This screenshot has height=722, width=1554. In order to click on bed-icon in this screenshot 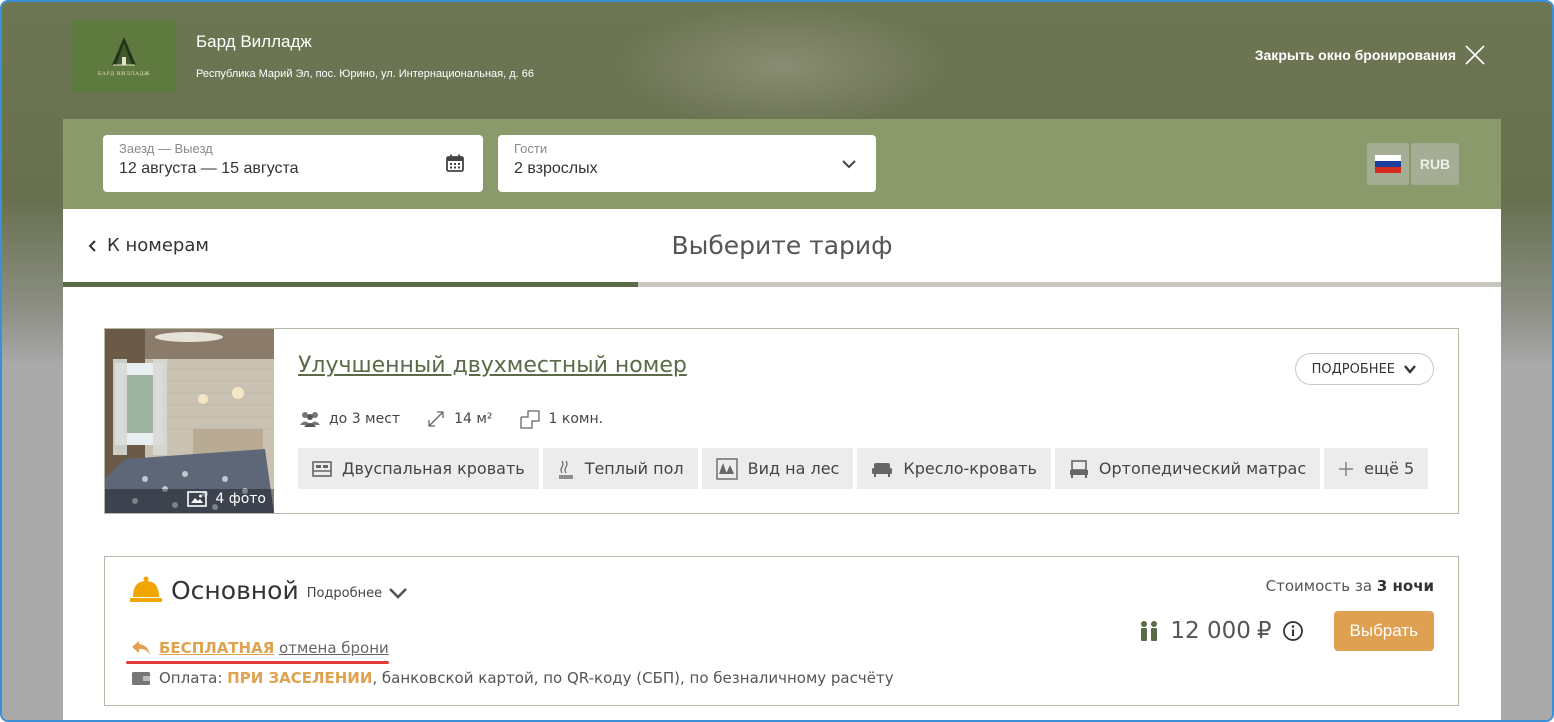, I will do `click(322, 468)`.